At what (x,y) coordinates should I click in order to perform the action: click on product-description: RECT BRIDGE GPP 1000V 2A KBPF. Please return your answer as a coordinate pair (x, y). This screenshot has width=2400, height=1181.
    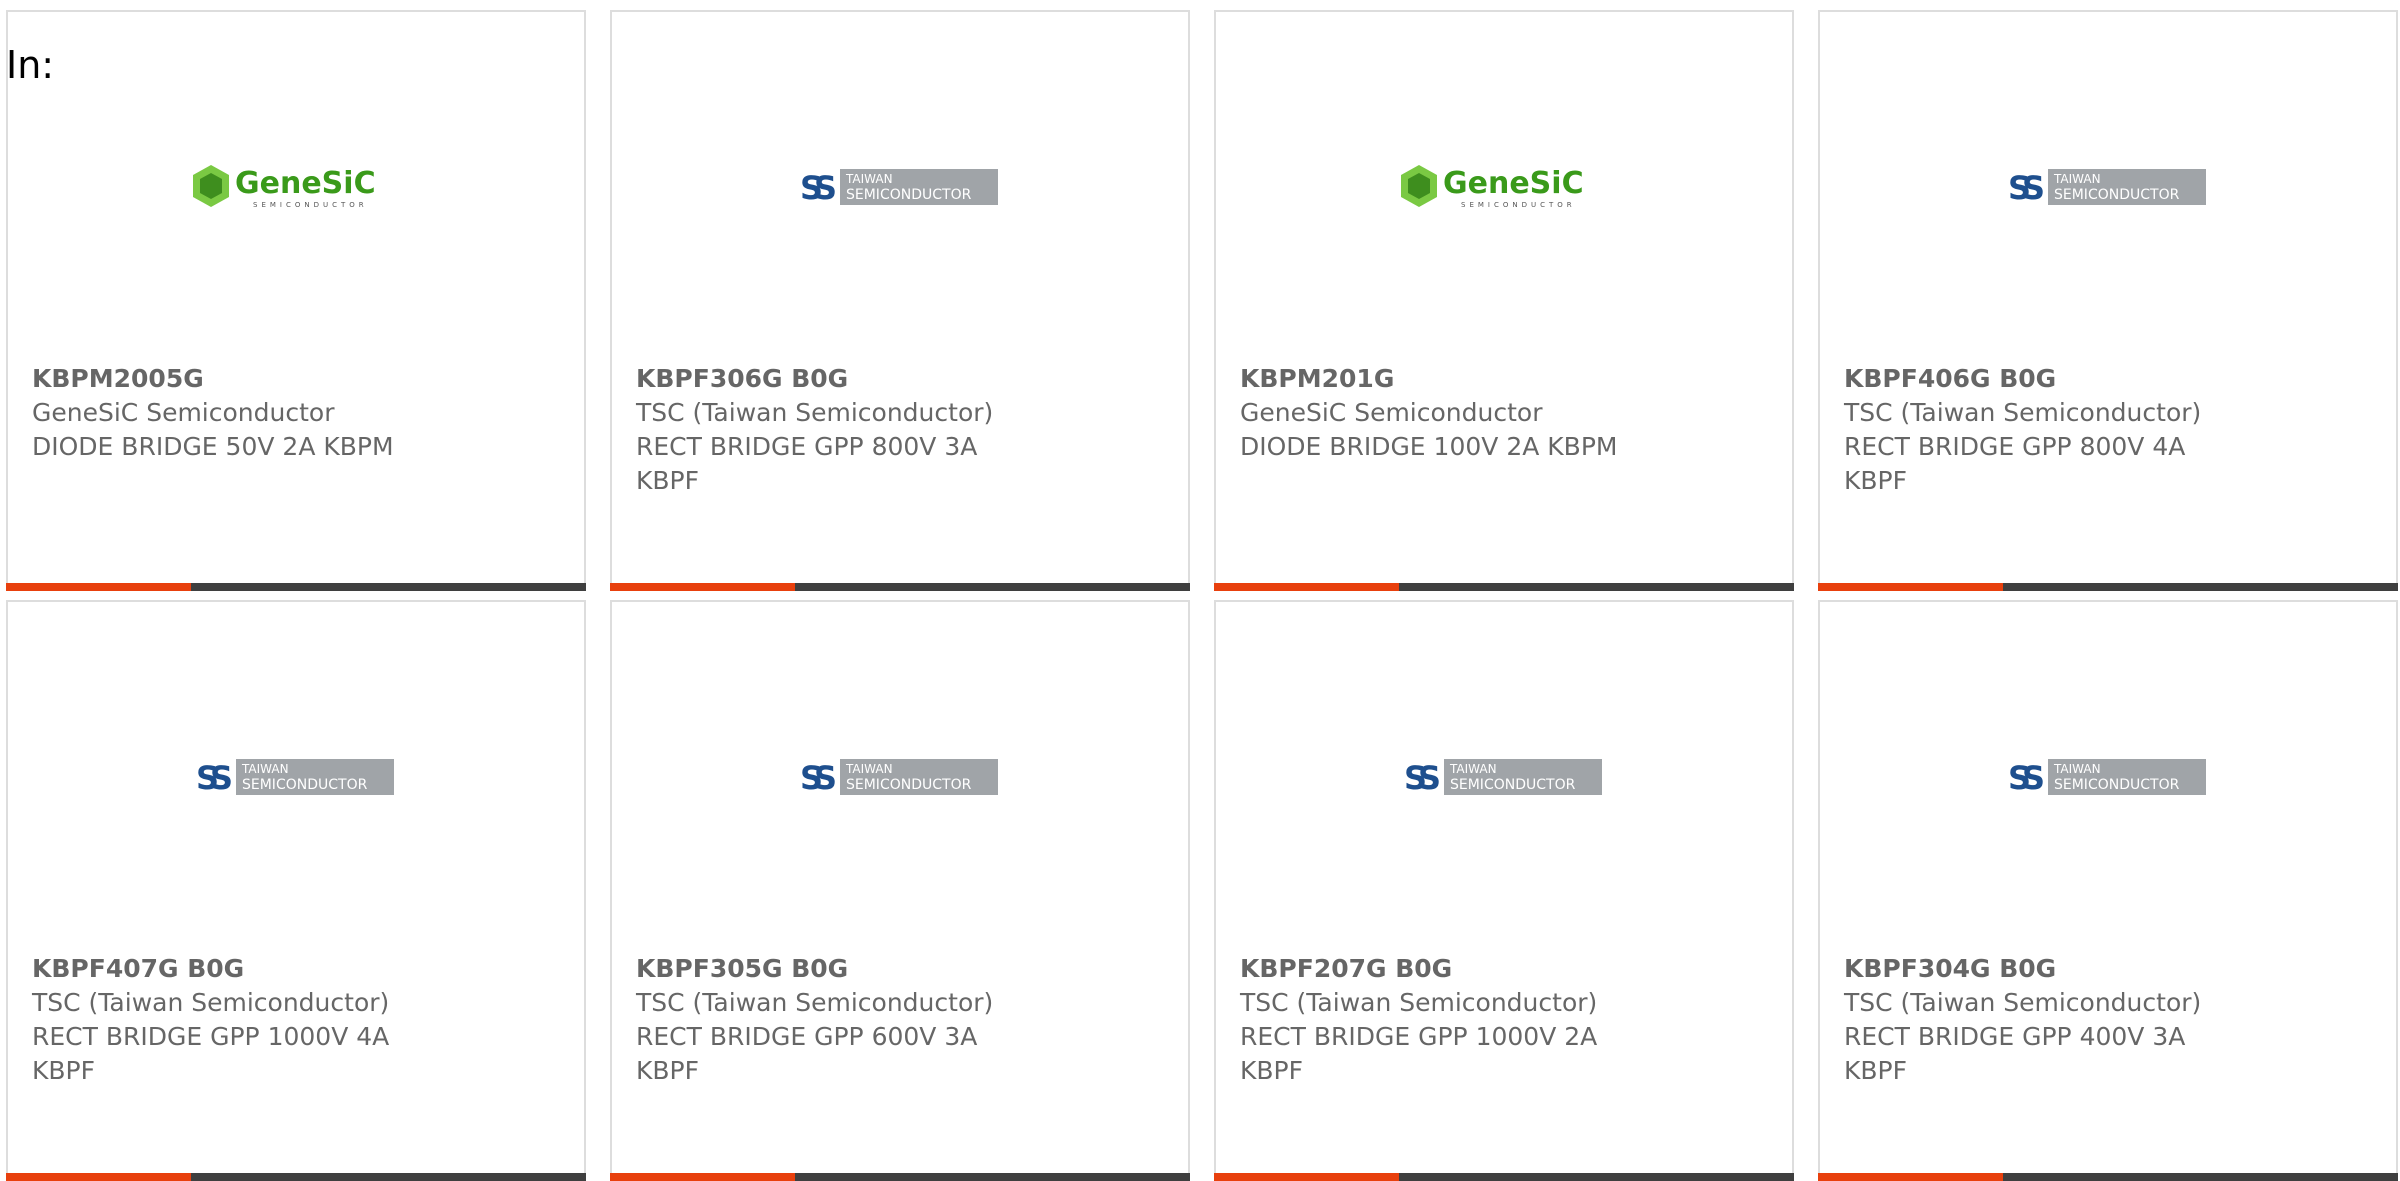
    Looking at the image, I should click on (1419, 1053).